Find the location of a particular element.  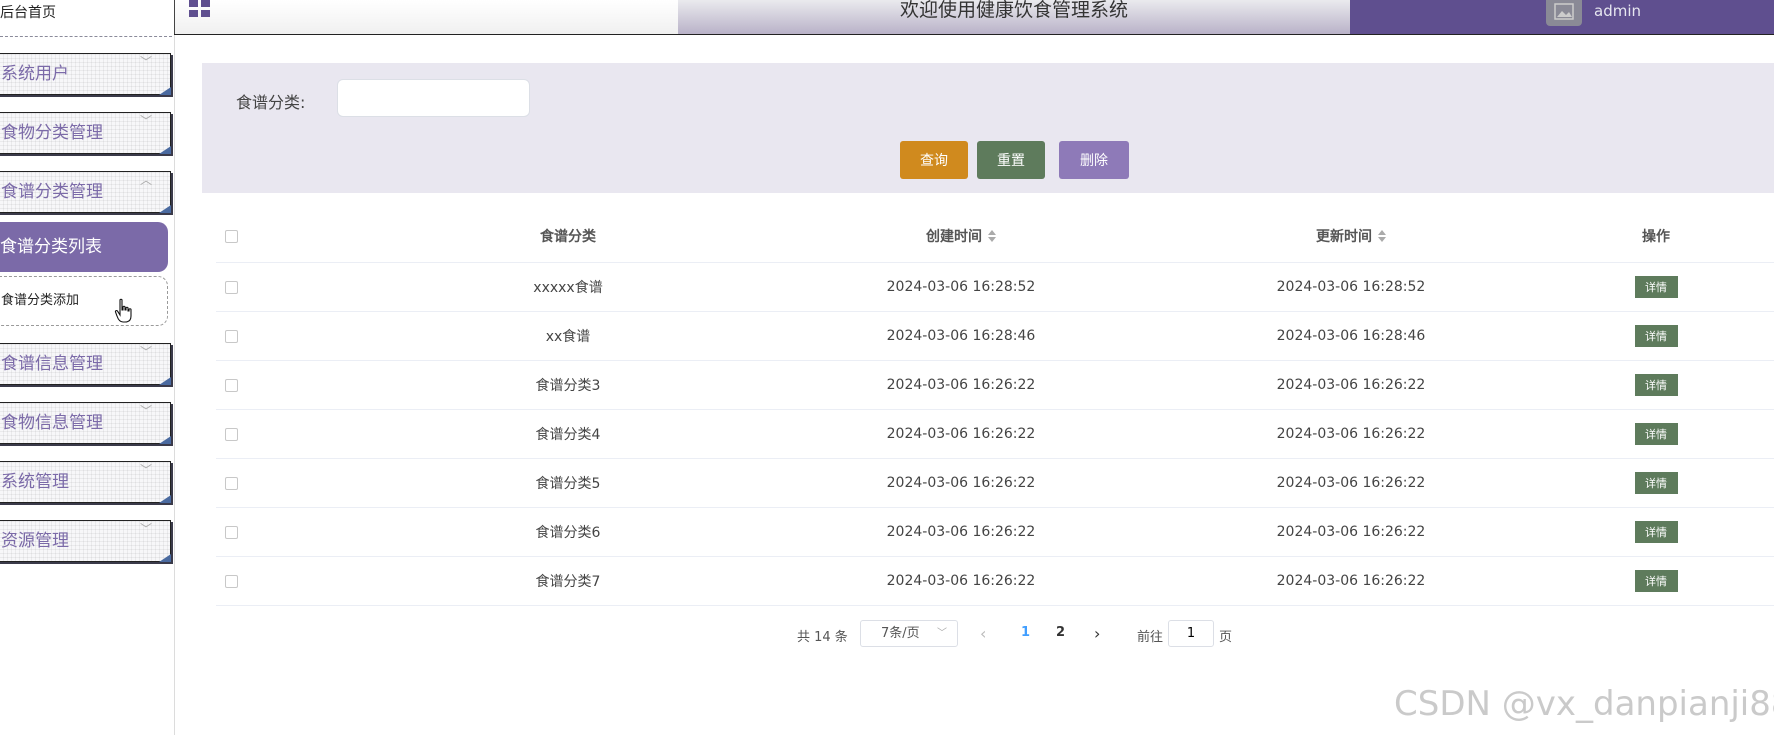

cell-updated: 2024-03-06 16:28:46 is located at coordinates (1351, 336).